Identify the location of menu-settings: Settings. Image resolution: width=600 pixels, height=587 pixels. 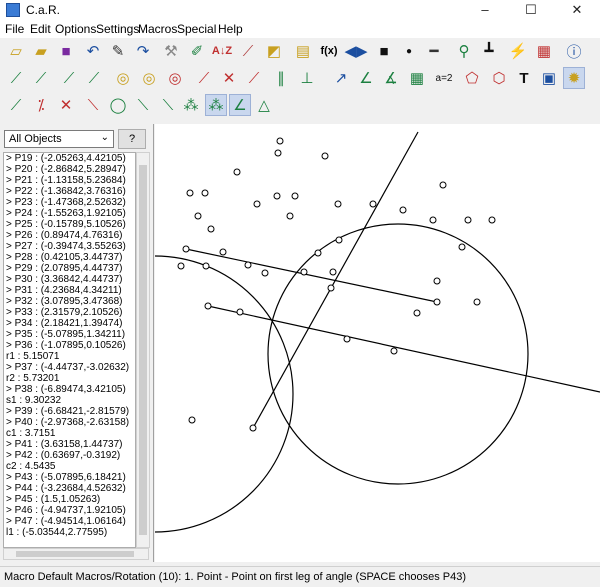
(117, 29).